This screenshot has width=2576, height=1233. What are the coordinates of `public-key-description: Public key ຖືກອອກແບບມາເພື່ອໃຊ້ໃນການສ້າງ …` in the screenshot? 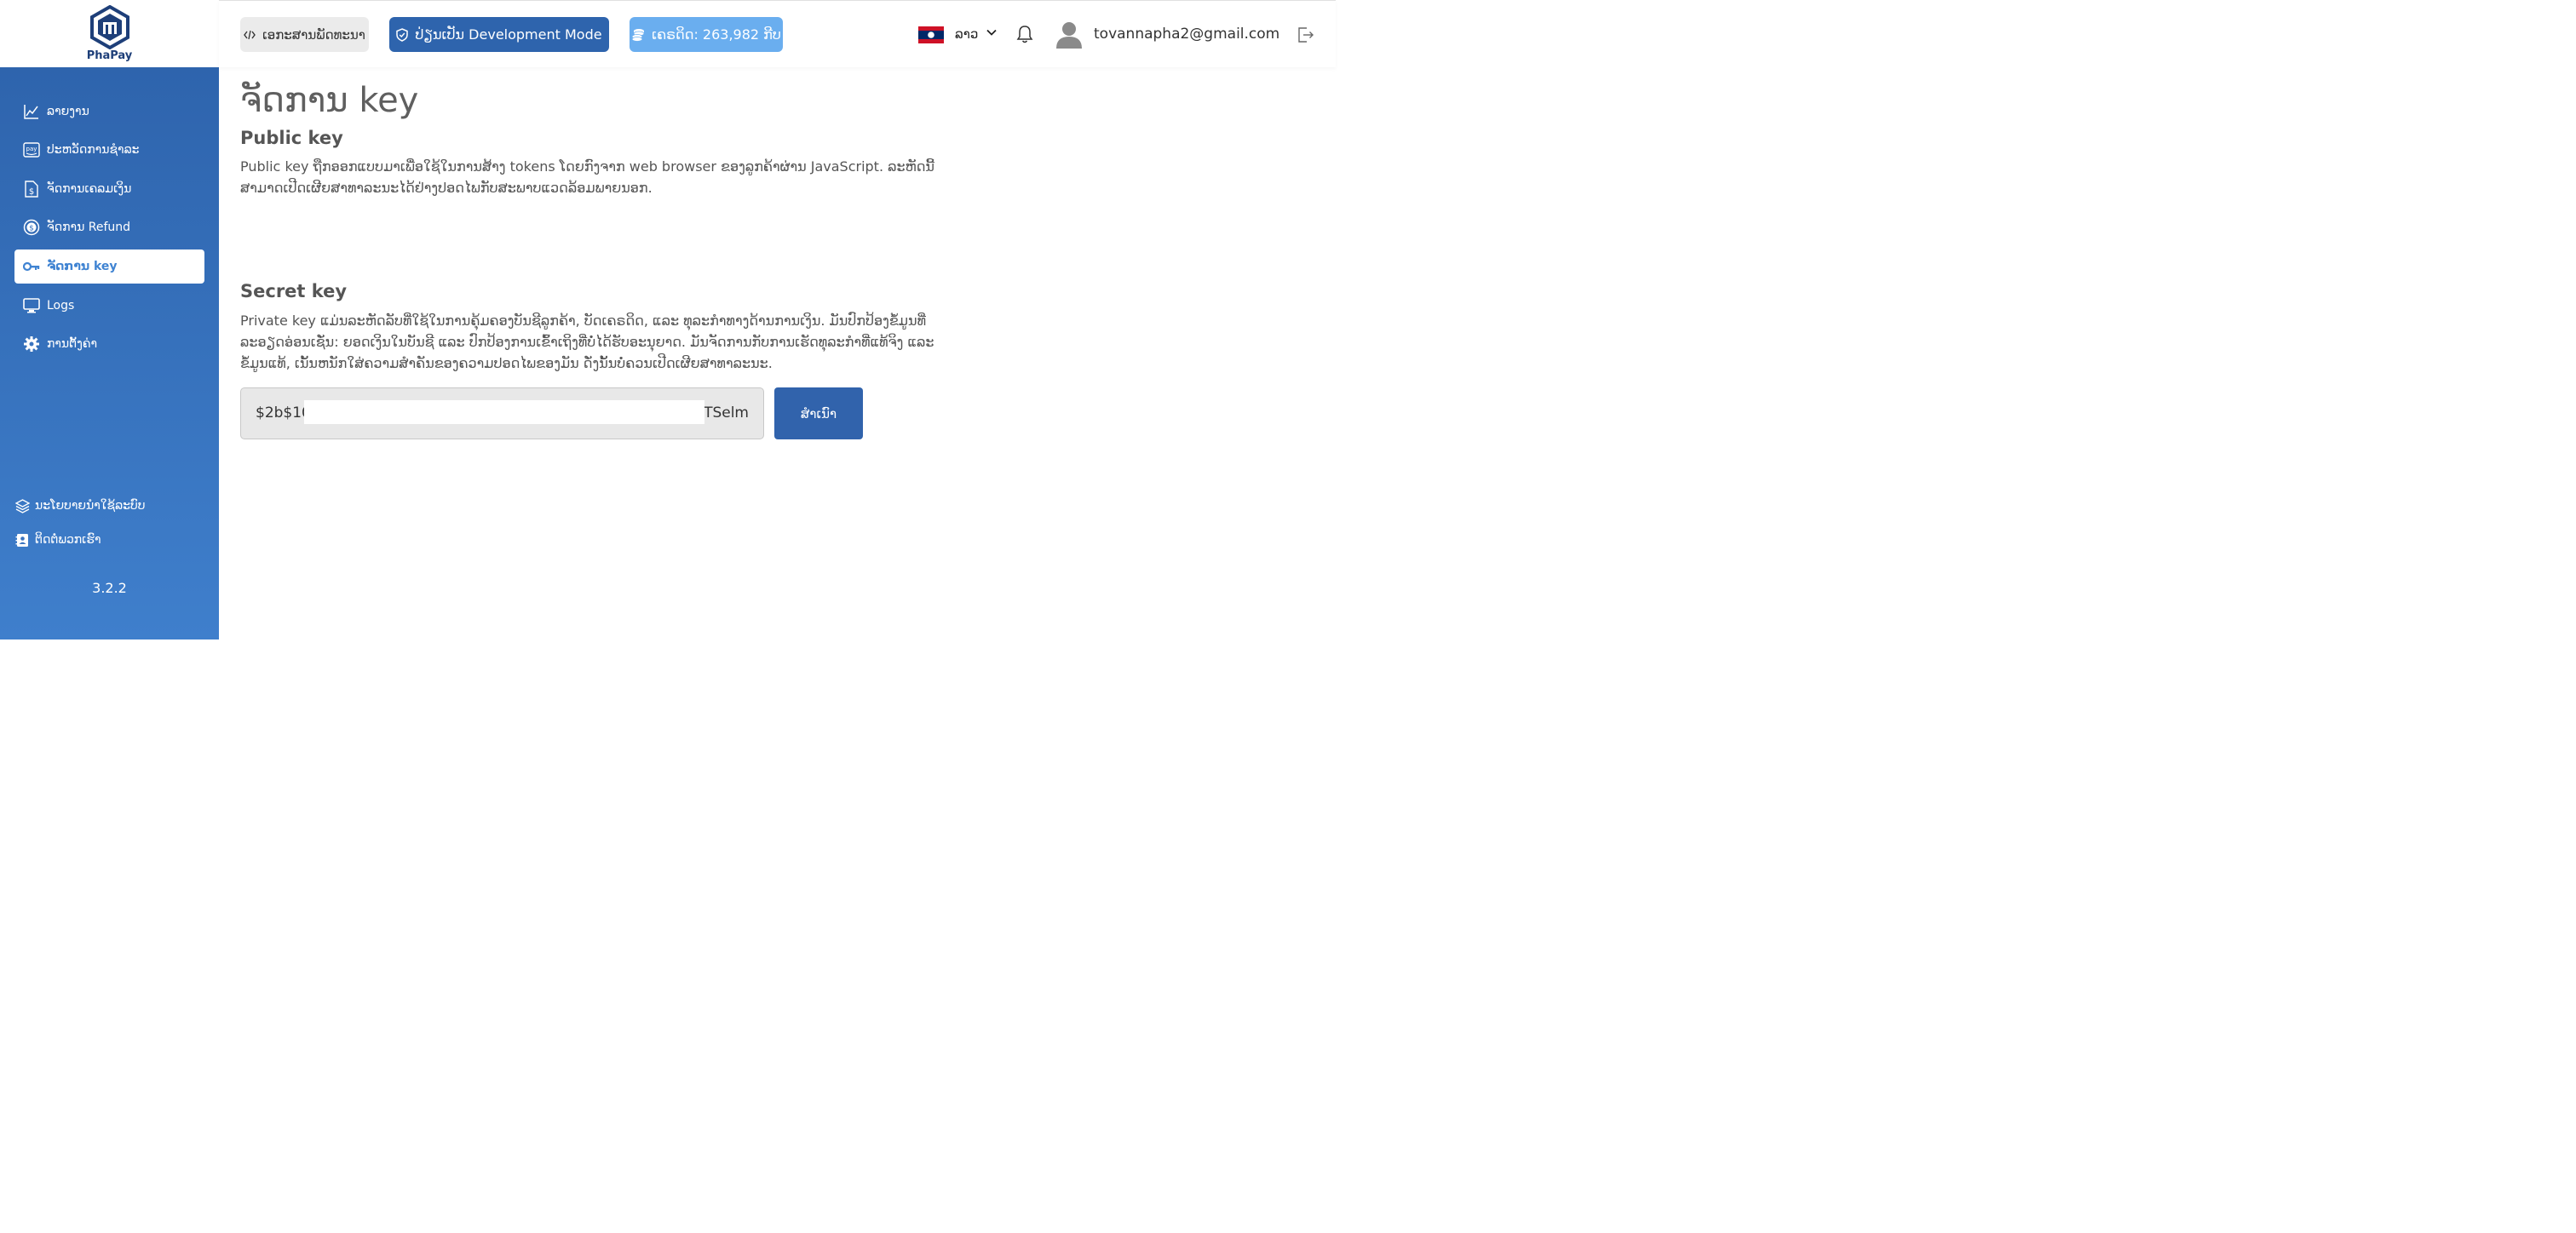 It's located at (587, 177).